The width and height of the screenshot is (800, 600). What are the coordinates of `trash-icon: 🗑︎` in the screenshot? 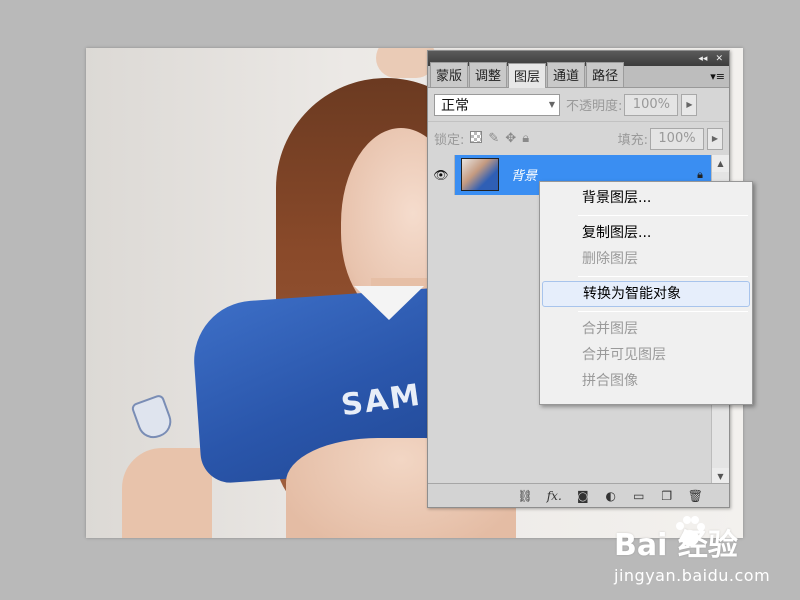 It's located at (695, 496).